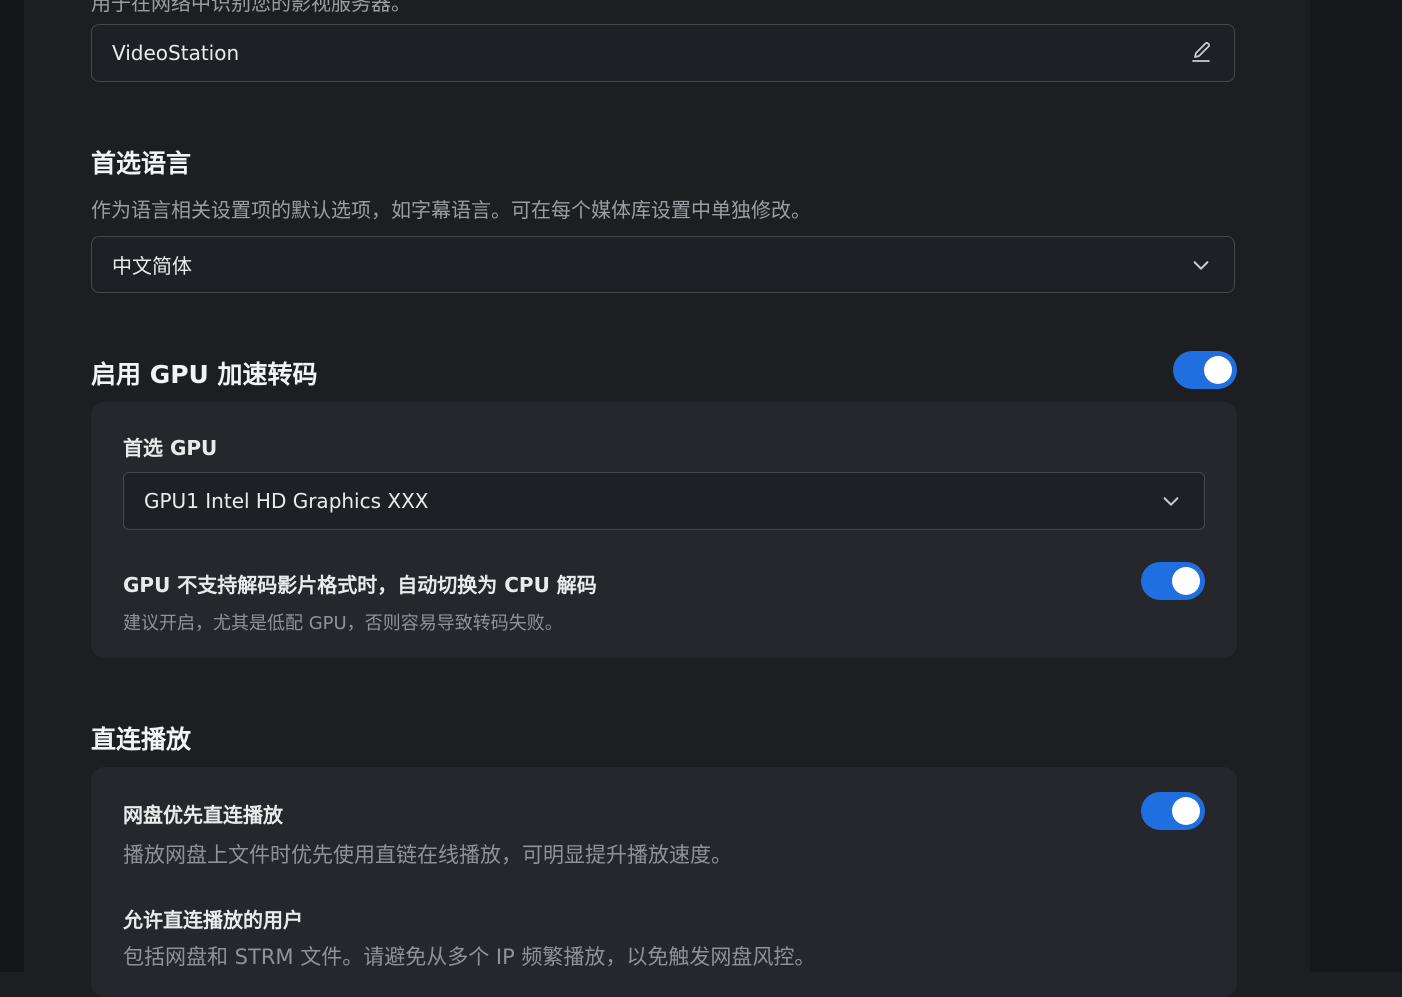 Image resolution: width=1402 pixels, height=997 pixels. Describe the element at coordinates (343, 623) in the screenshot. I see `cpu-fallback-description: 建议开启，尤其是低配 GPU，否则容易导致转码失败。` at that location.